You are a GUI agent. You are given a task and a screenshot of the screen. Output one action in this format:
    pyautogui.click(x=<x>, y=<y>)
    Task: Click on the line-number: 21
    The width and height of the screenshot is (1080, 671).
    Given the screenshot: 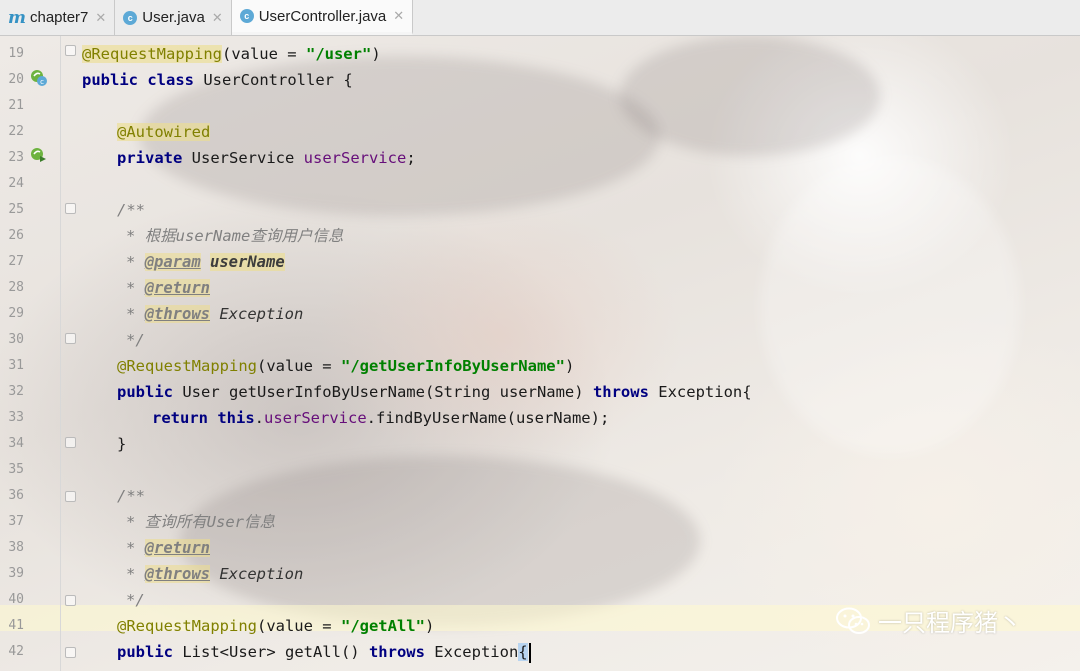 What is the action you would take?
    pyautogui.click(x=16, y=105)
    